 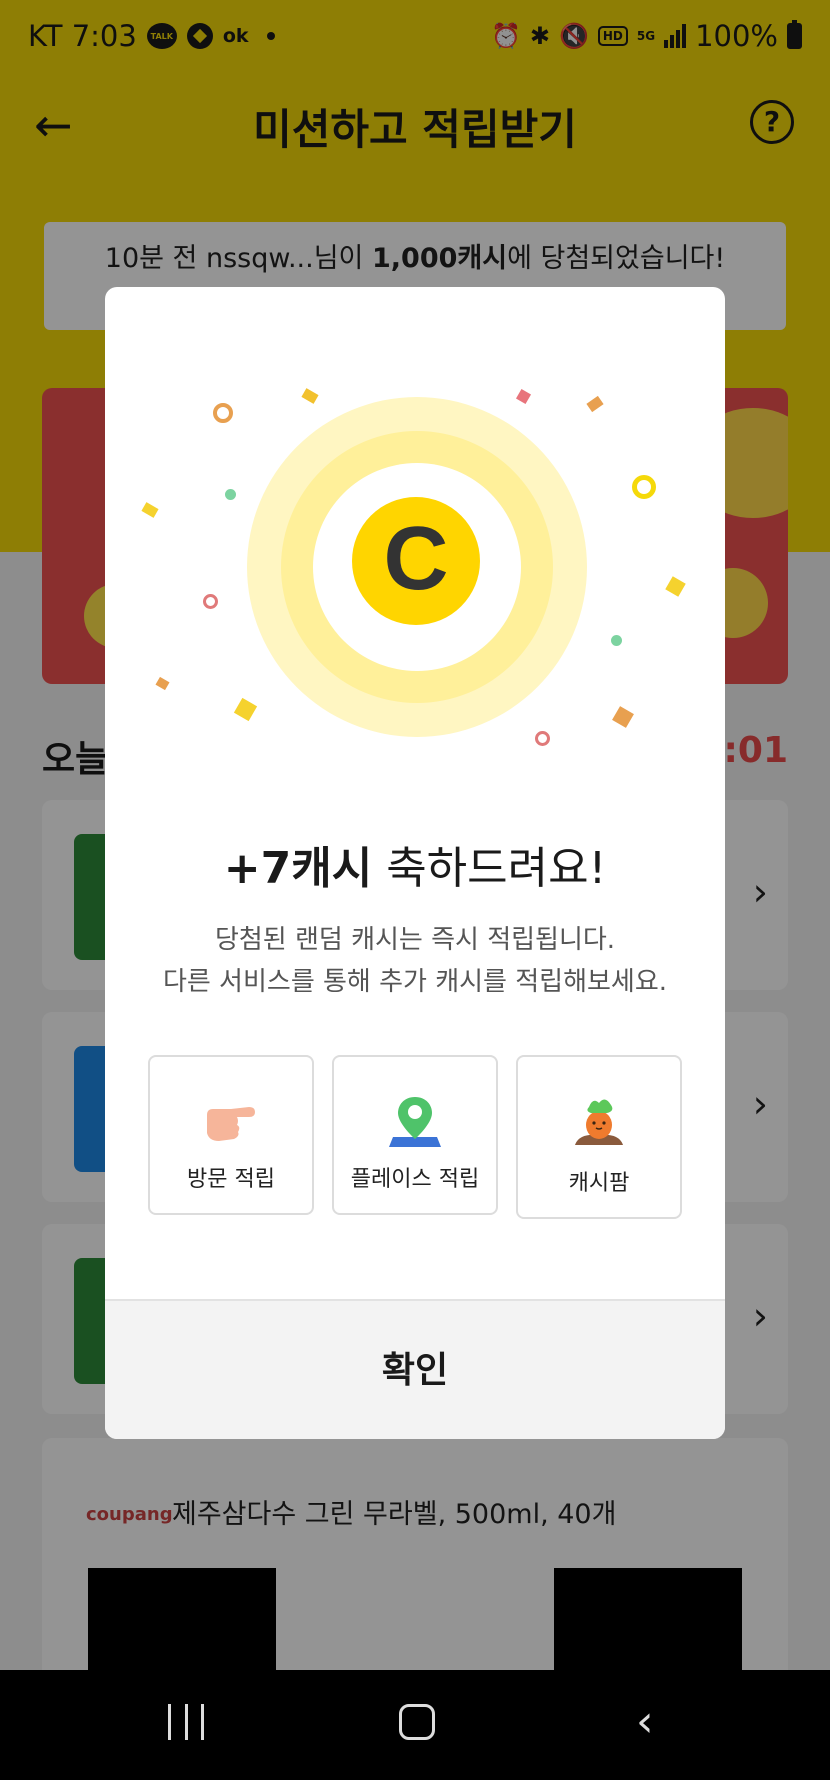 What do you see at coordinates (298, 868) in the screenshot?
I see `reward-amount: +7캐시` at bounding box center [298, 868].